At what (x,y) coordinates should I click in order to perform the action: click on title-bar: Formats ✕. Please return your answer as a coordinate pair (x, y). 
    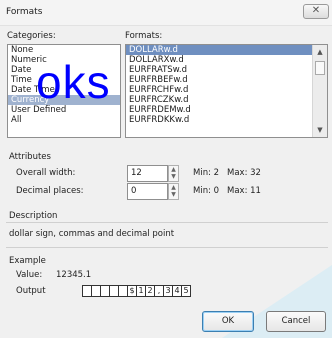
    Looking at the image, I should click on (166, 13).